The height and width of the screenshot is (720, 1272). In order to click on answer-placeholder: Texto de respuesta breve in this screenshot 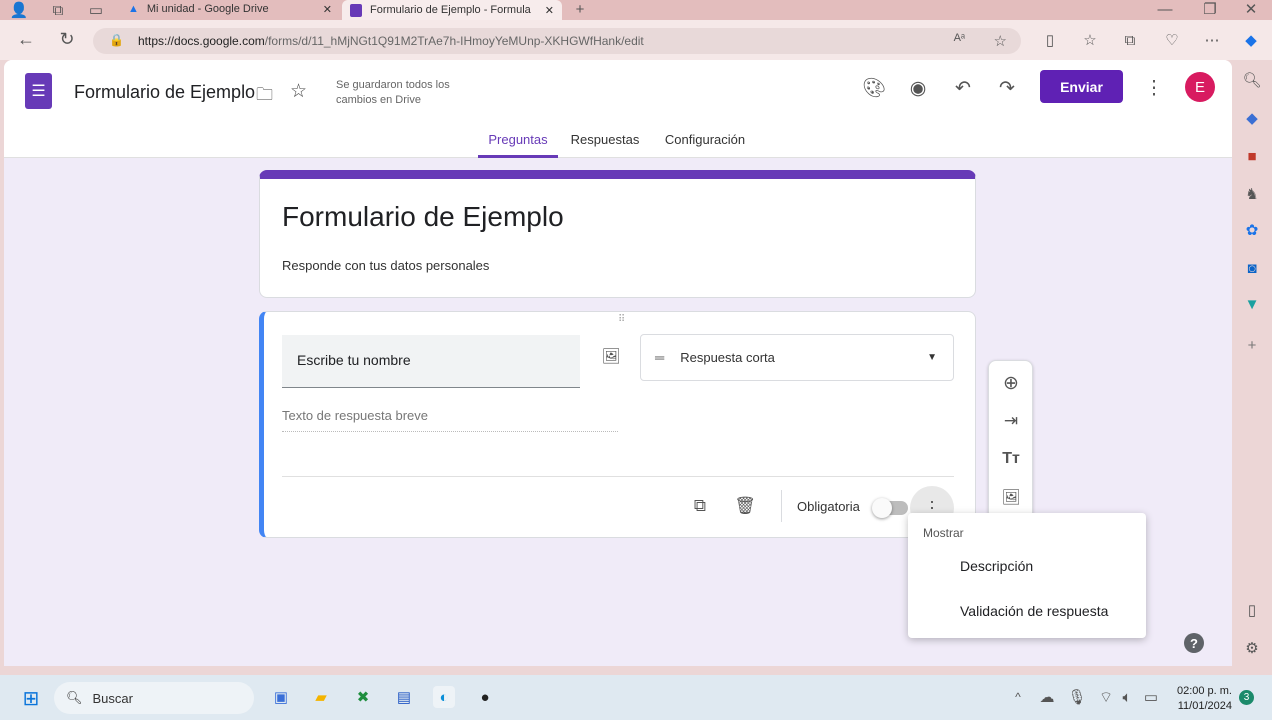, I will do `click(450, 420)`.